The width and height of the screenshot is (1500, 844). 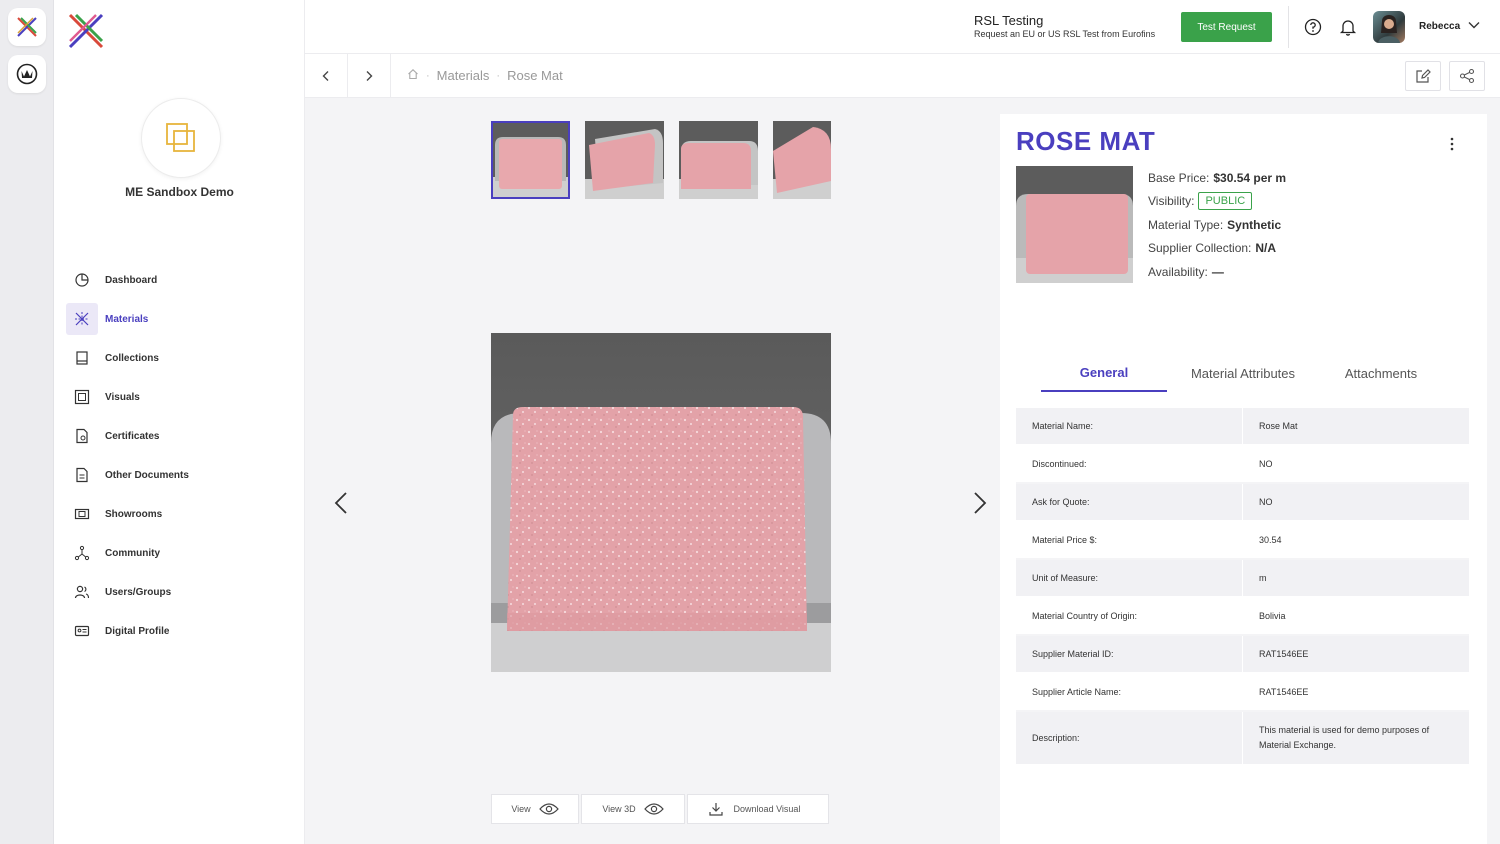 I want to click on tab-general: General, so click(x=1104, y=373).